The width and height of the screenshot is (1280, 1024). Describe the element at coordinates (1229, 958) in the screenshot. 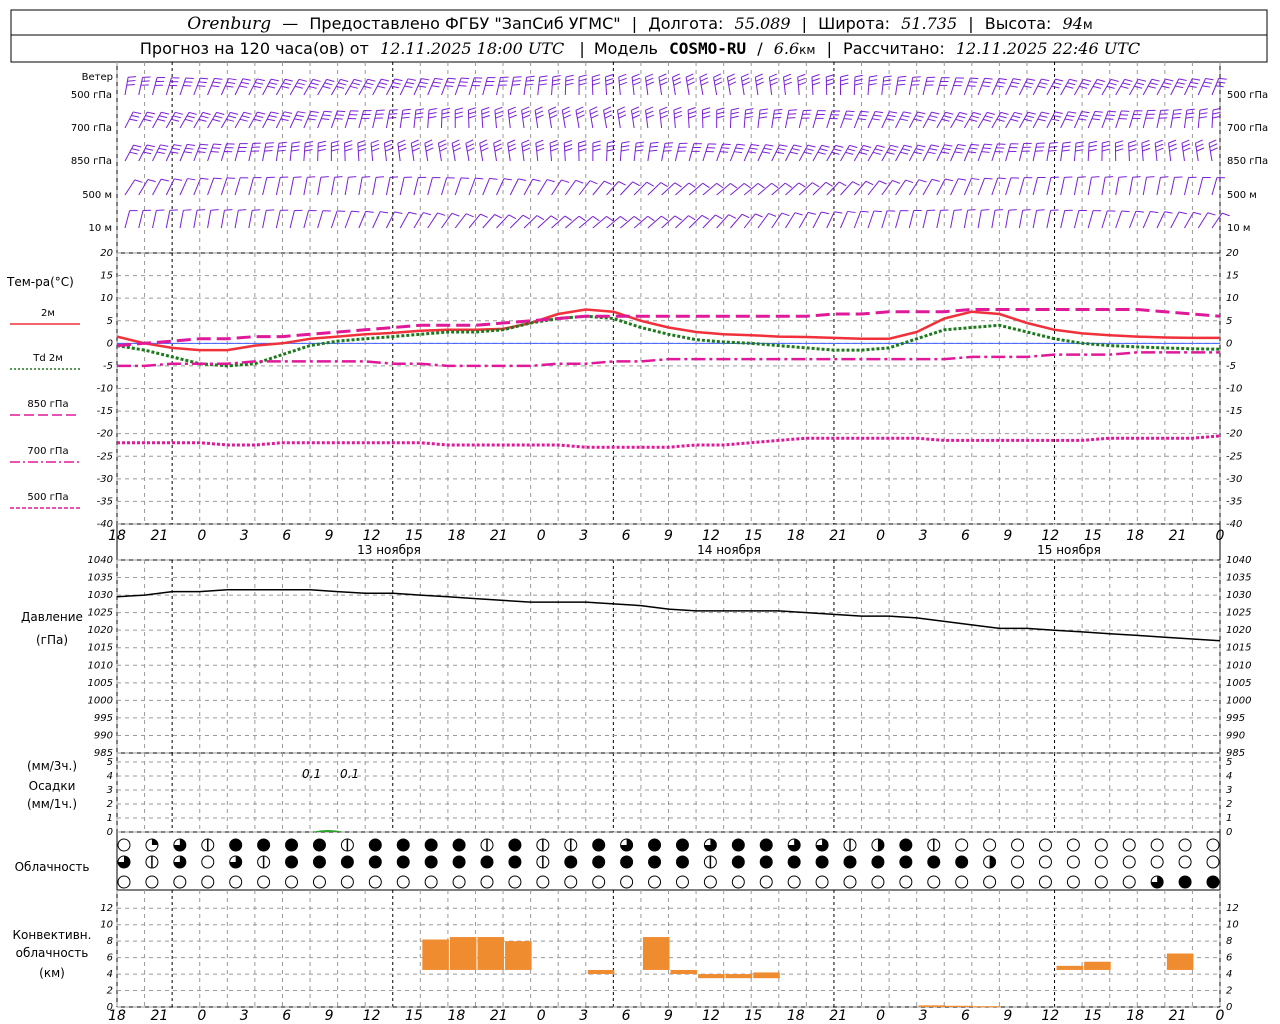

I see `conv-ytick-right: 6` at that location.